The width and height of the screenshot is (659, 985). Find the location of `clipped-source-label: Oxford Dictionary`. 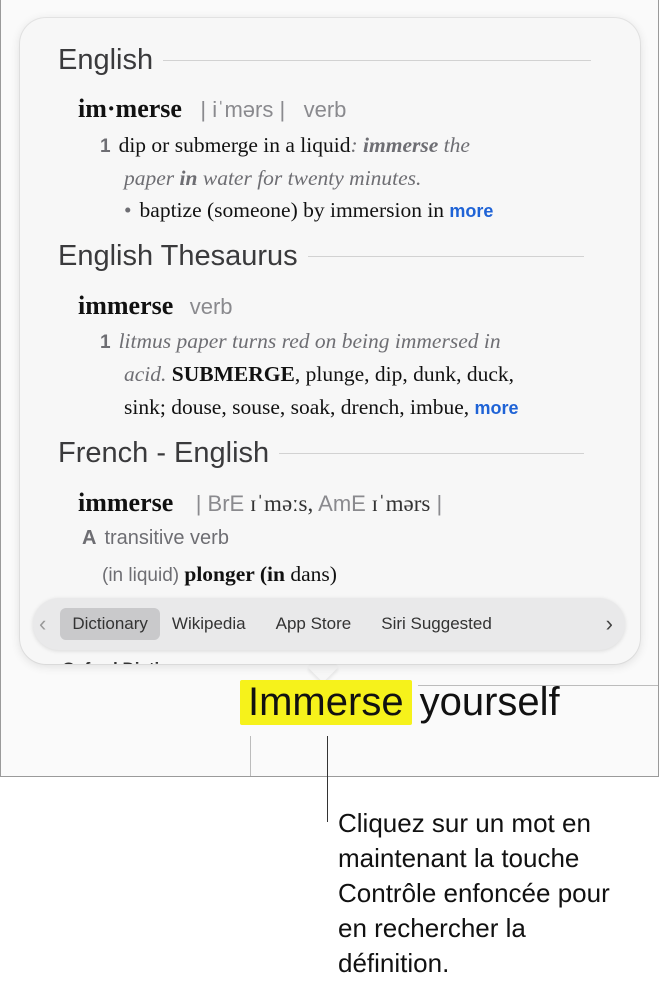

clipped-source-label: Oxford Dictionary is located at coordinates (134, 659).